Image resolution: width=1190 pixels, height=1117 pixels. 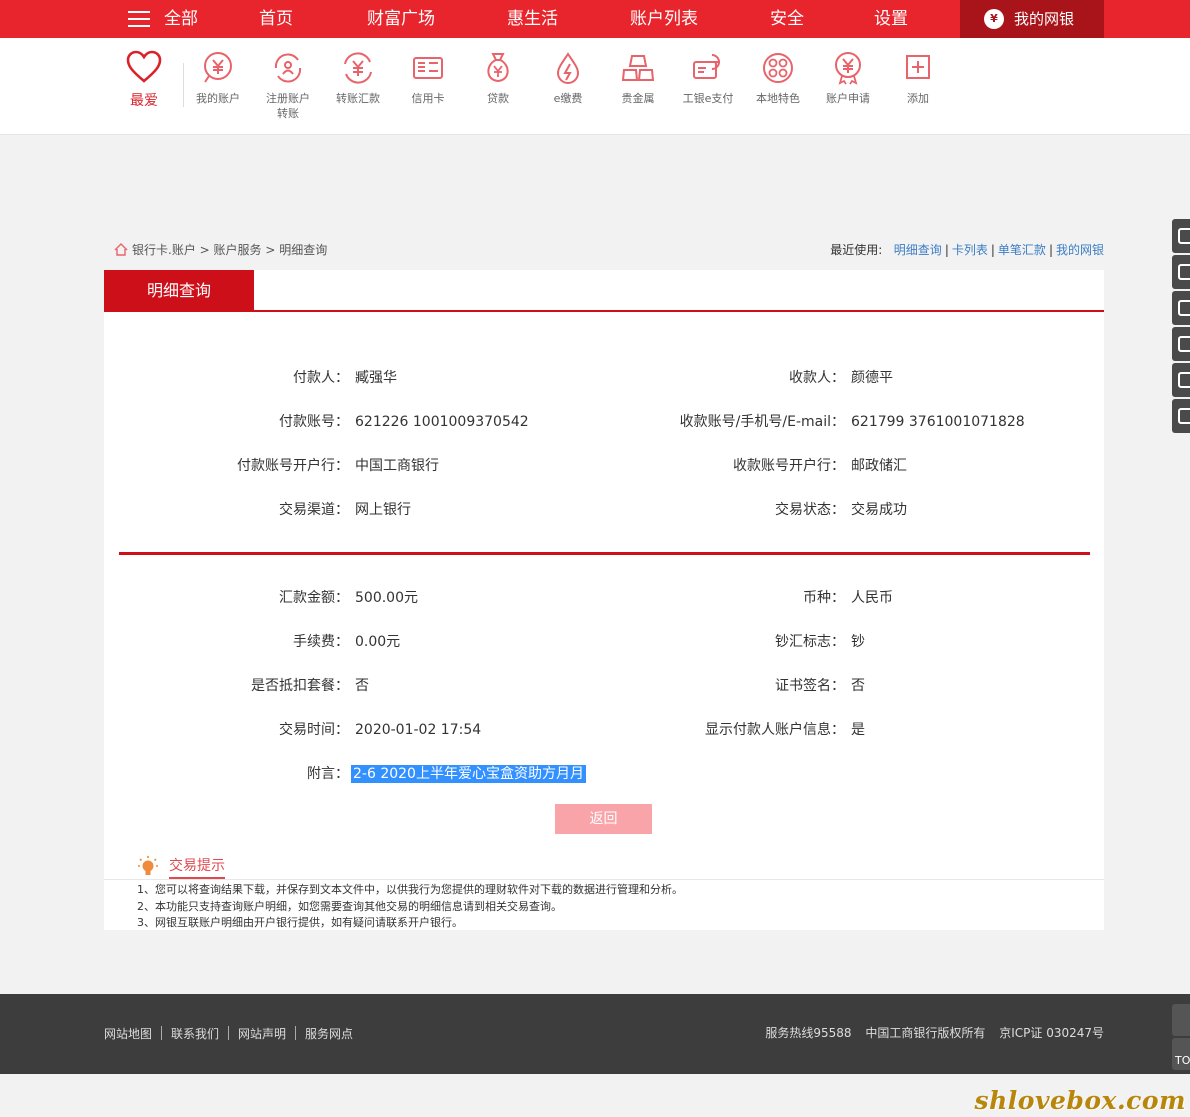 I want to click on recent-link-card-list: 卡列表, so click(x=970, y=250).